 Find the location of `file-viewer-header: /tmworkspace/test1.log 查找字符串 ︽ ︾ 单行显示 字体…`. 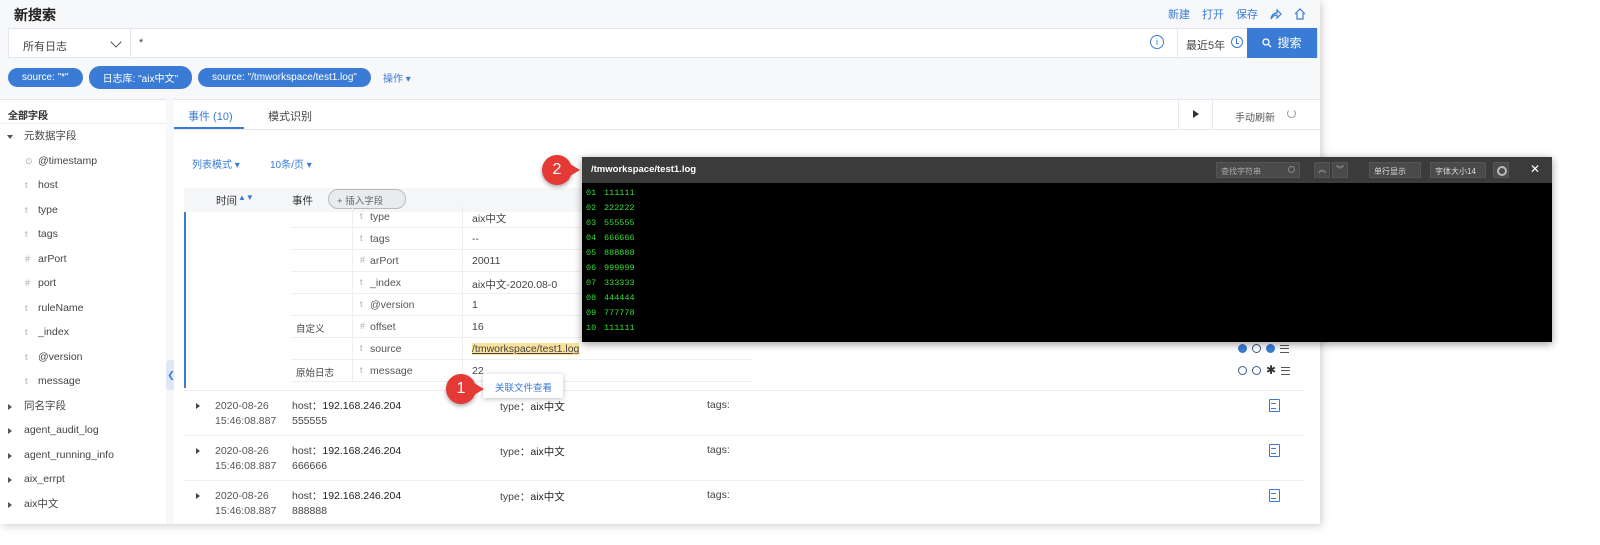

file-viewer-header: /tmworkspace/test1.log 查找字符串 ︽ ︾ 单行显示 字体… is located at coordinates (1067, 170).